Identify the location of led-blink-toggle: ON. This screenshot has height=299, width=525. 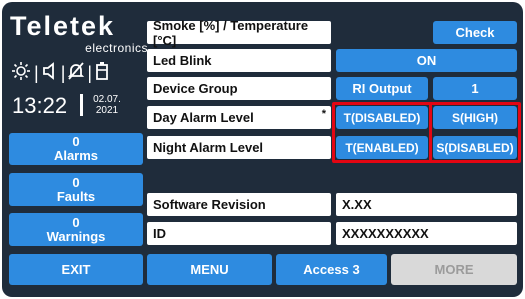
(426, 60).